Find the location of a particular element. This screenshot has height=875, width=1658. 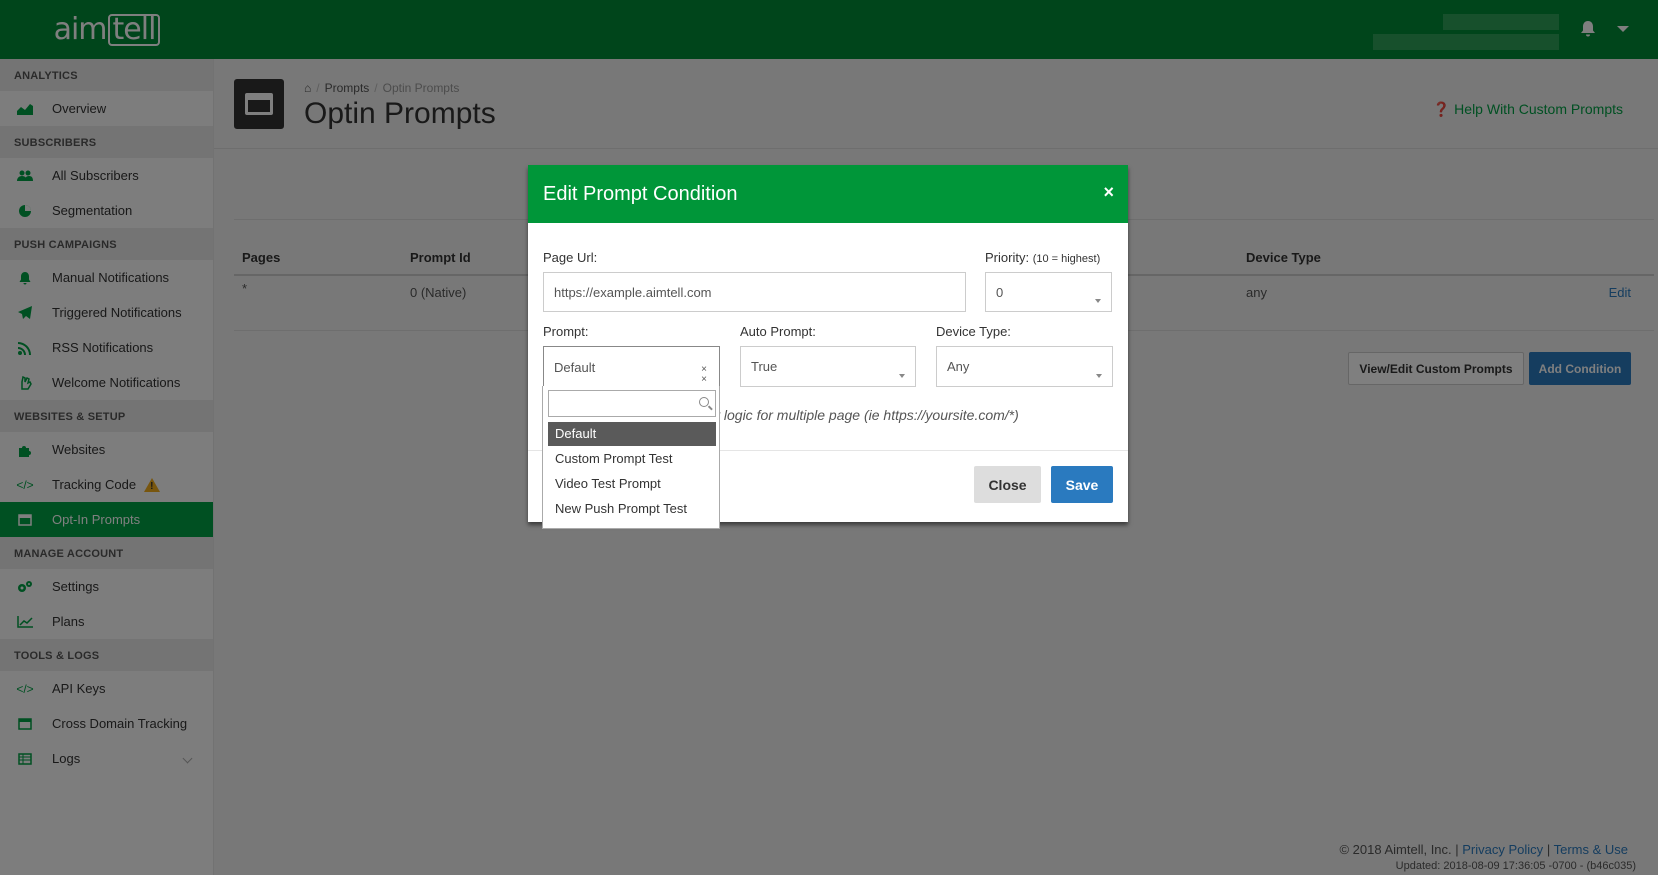

dropdown-option: Custom Prompt Test is located at coordinates (632, 459).